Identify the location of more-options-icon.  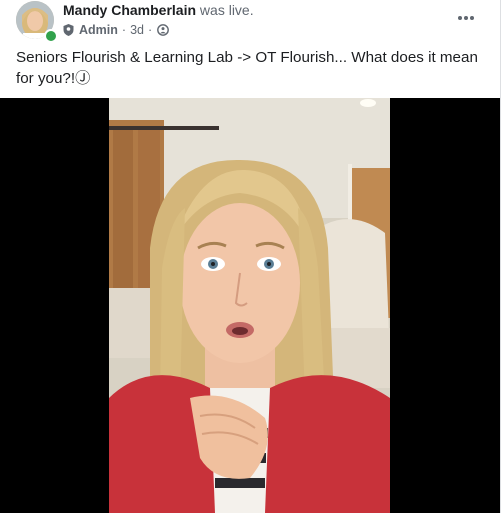
(466, 18).